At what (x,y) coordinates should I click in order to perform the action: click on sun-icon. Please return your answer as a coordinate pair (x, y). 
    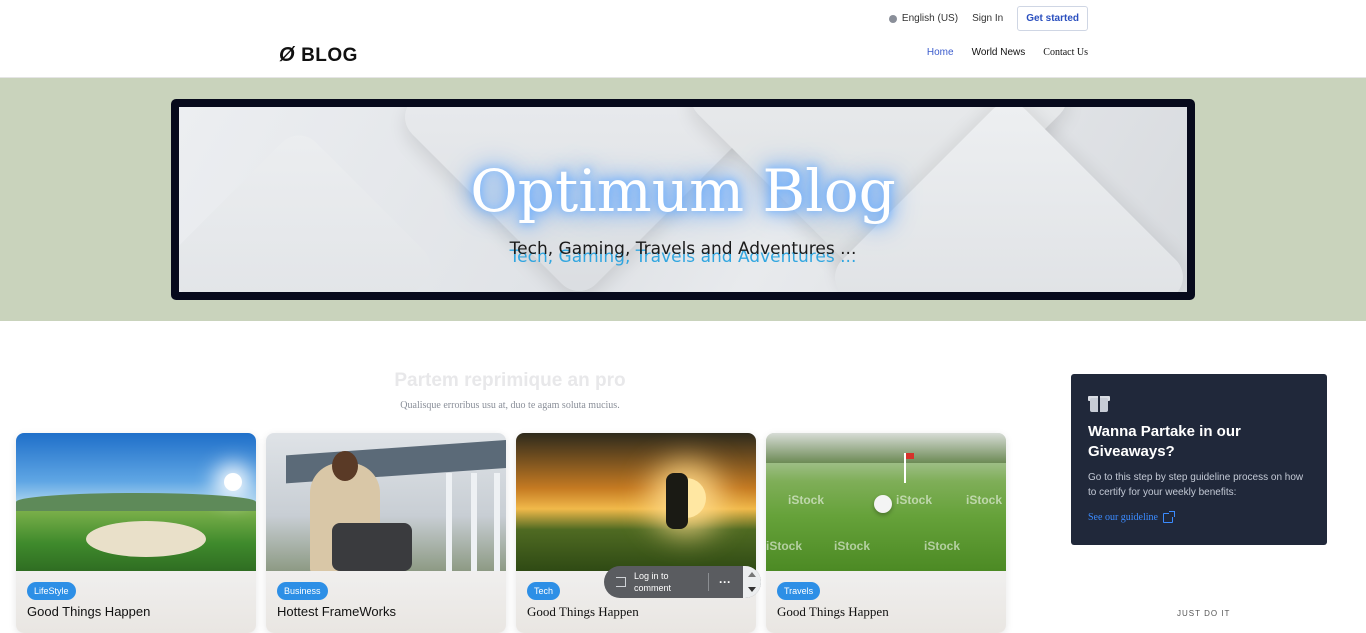
    Looking at the image, I should click on (233, 482).